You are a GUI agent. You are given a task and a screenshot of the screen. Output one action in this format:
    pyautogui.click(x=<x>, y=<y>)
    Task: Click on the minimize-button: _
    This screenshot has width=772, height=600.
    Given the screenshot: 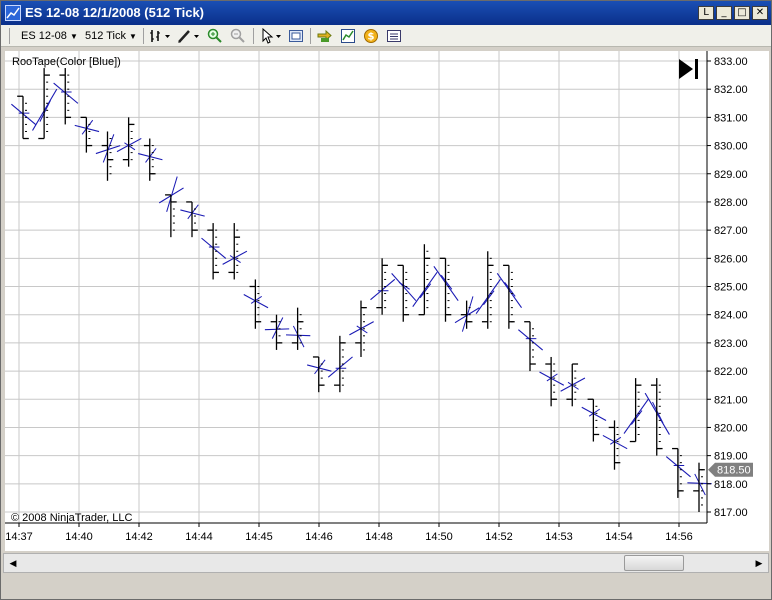 What is the action you would take?
    pyautogui.click(x=724, y=13)
    